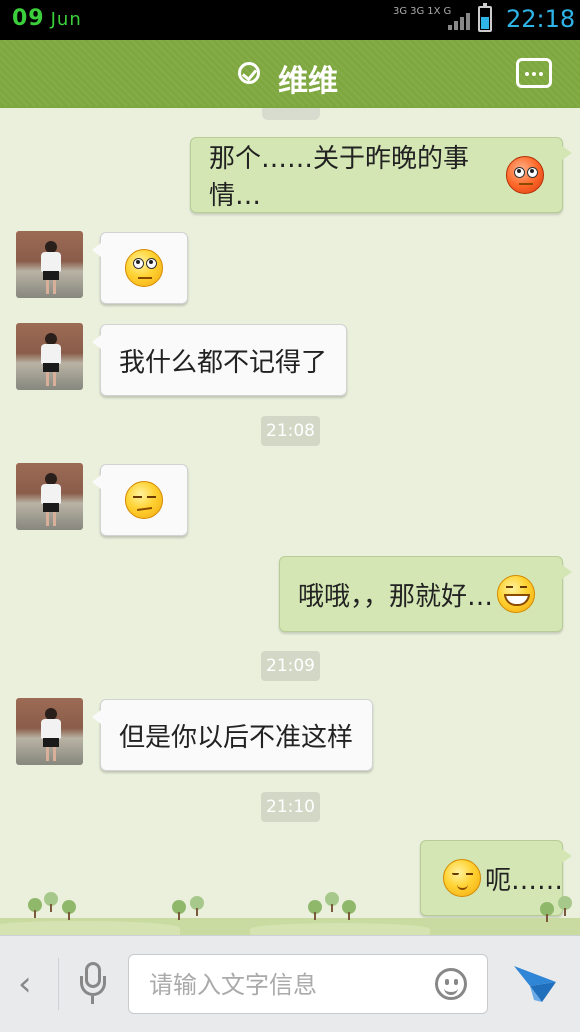 The image size is (580, 1032). Describe the element at coordinates (58, 984) in the screenshot. I see `divider` at that location.